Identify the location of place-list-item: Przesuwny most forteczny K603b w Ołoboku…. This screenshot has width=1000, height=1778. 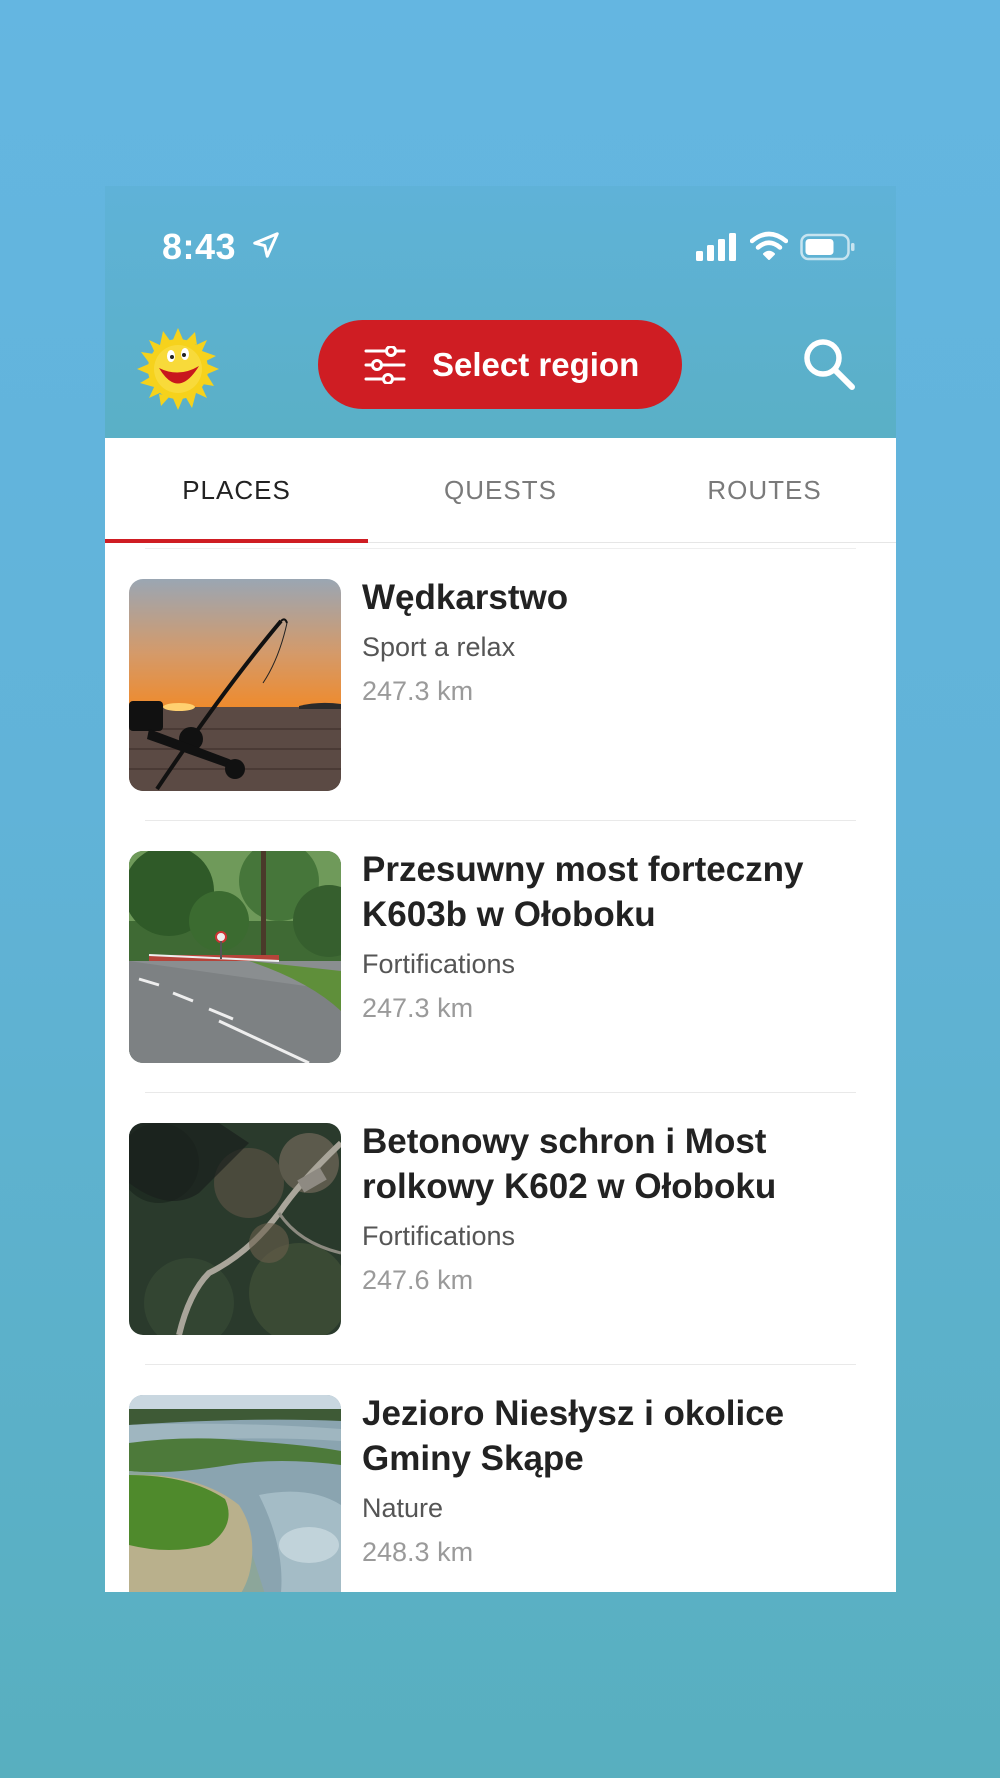
(500, 957).